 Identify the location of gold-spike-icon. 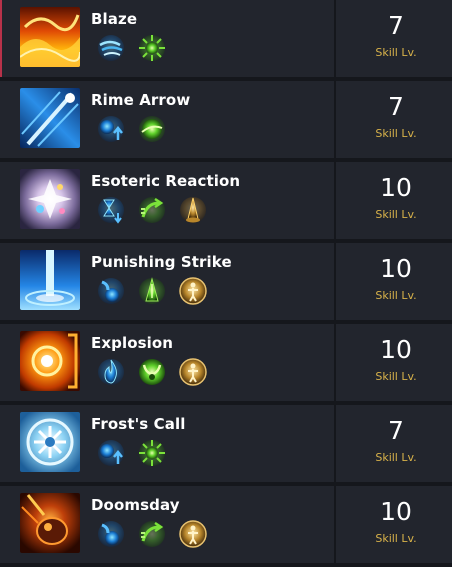
(193, 210).